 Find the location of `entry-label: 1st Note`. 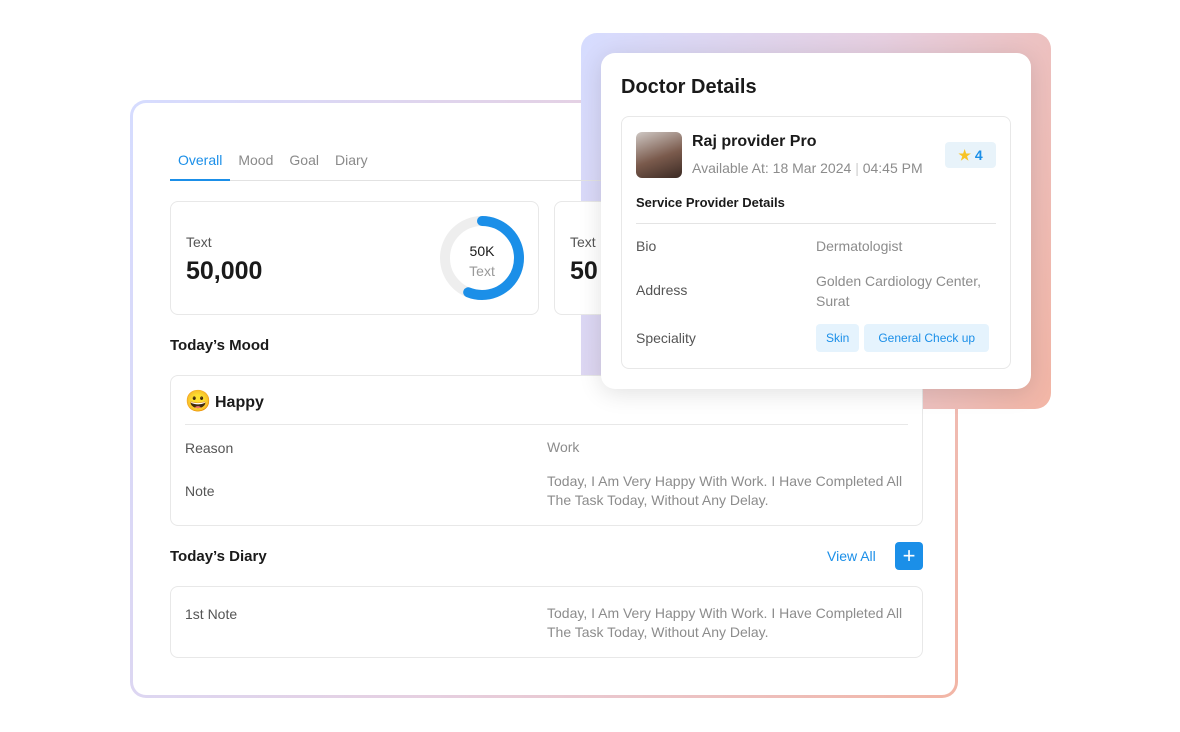

entry-label: 1st Note is located at coordinates (211, 614).